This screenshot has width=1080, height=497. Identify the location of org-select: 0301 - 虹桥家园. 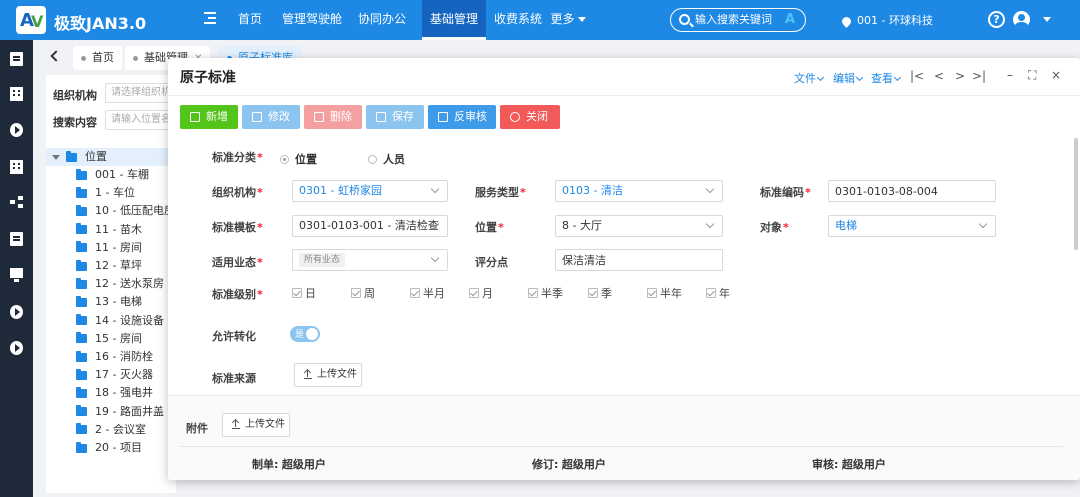
(370, 191).